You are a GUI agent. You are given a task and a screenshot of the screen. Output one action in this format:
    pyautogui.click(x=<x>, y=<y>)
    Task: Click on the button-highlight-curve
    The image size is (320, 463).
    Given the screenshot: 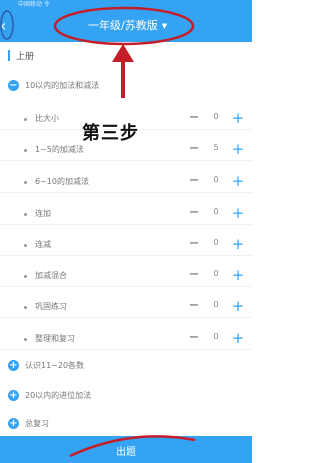 What is the action you would take?
    pyautogui.click(x=132, y=446)
    